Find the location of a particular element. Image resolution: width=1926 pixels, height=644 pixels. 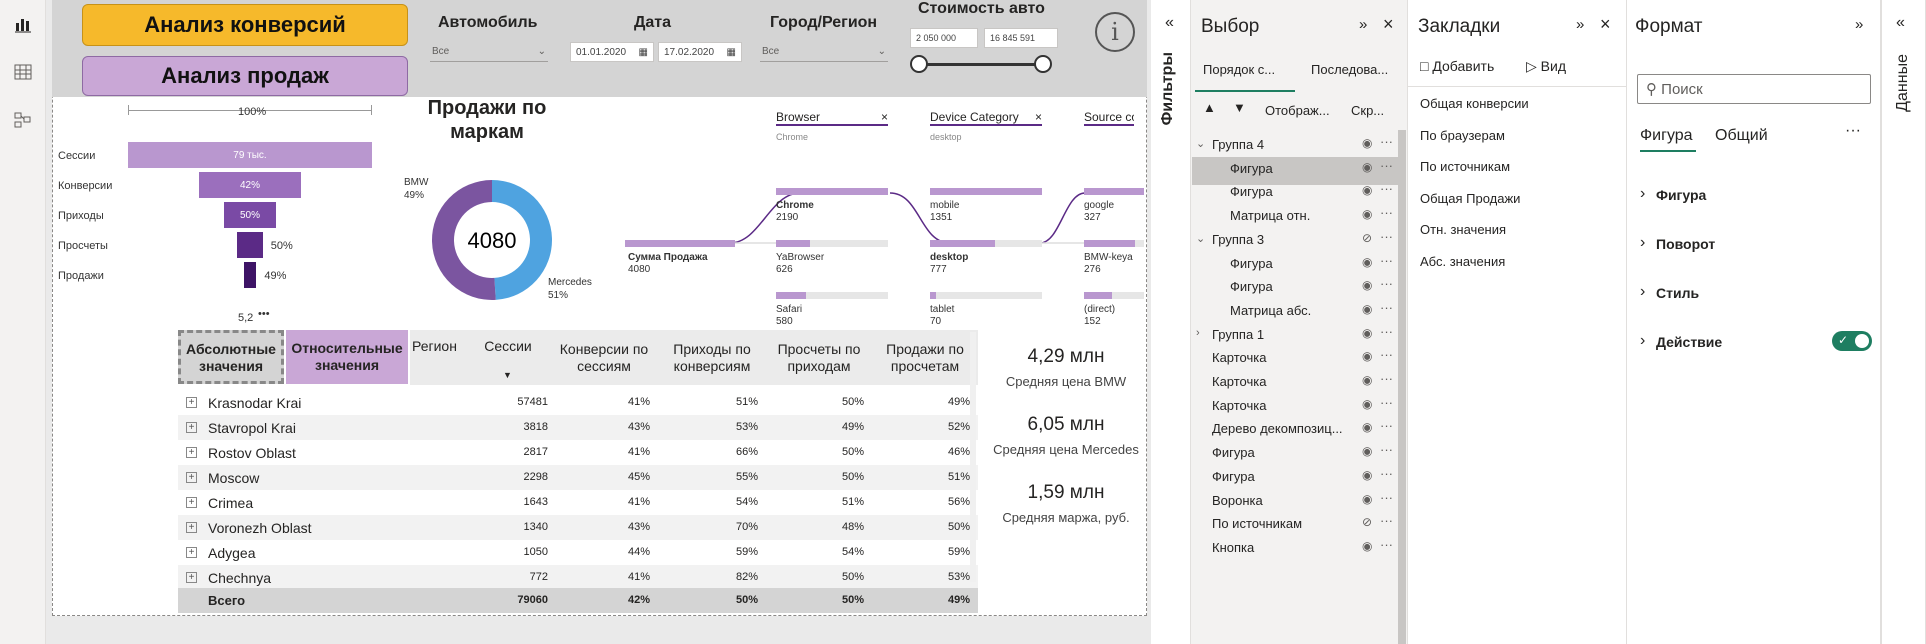

move-up-icon: ▲ is located at coordinates (1209, 107).